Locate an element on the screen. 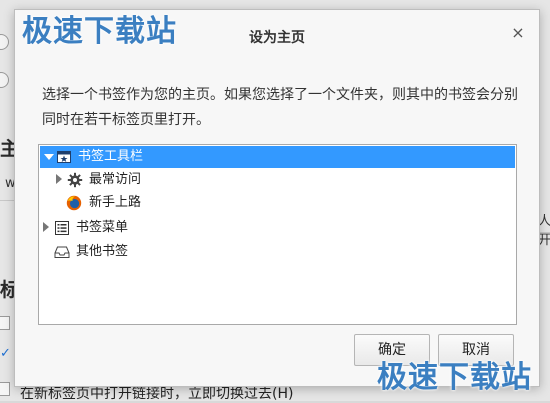 The height and width of the screenshot is (403, 550). tree-item-bookmarks-toolbar: 书签工具栏 is located at coordinates (277, 157).